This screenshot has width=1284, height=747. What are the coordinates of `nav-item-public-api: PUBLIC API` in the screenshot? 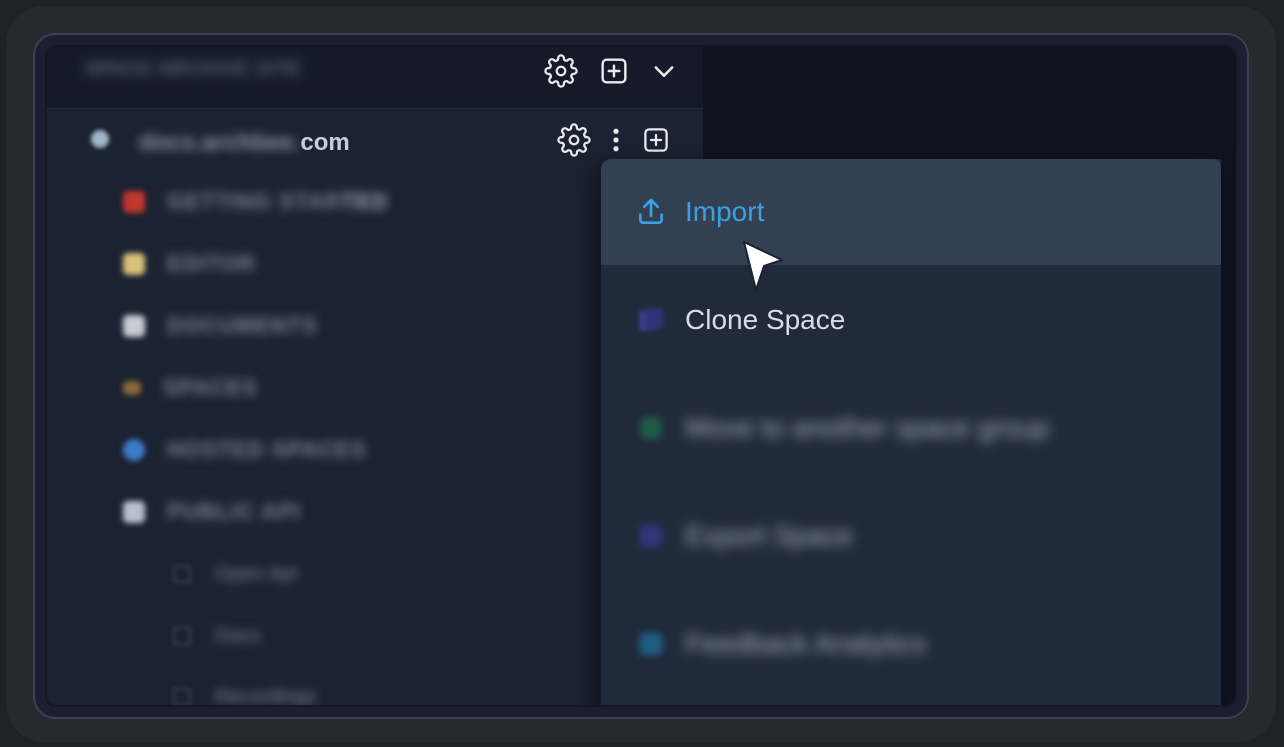 It's located at (212, 512).